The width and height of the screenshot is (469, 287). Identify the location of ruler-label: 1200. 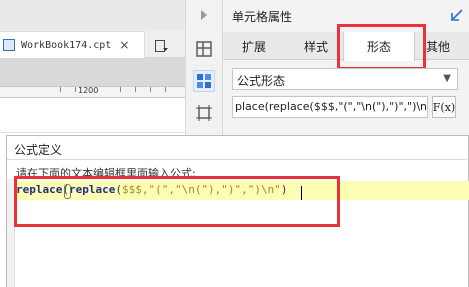
(88, 90).